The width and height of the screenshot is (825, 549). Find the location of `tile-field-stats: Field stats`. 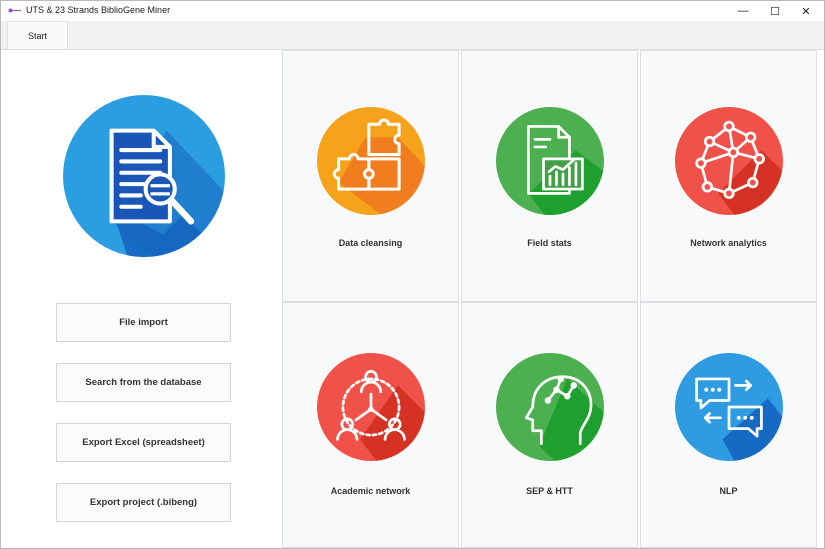

tile-field-stats: Field stats is located at coordinates (549, 176).